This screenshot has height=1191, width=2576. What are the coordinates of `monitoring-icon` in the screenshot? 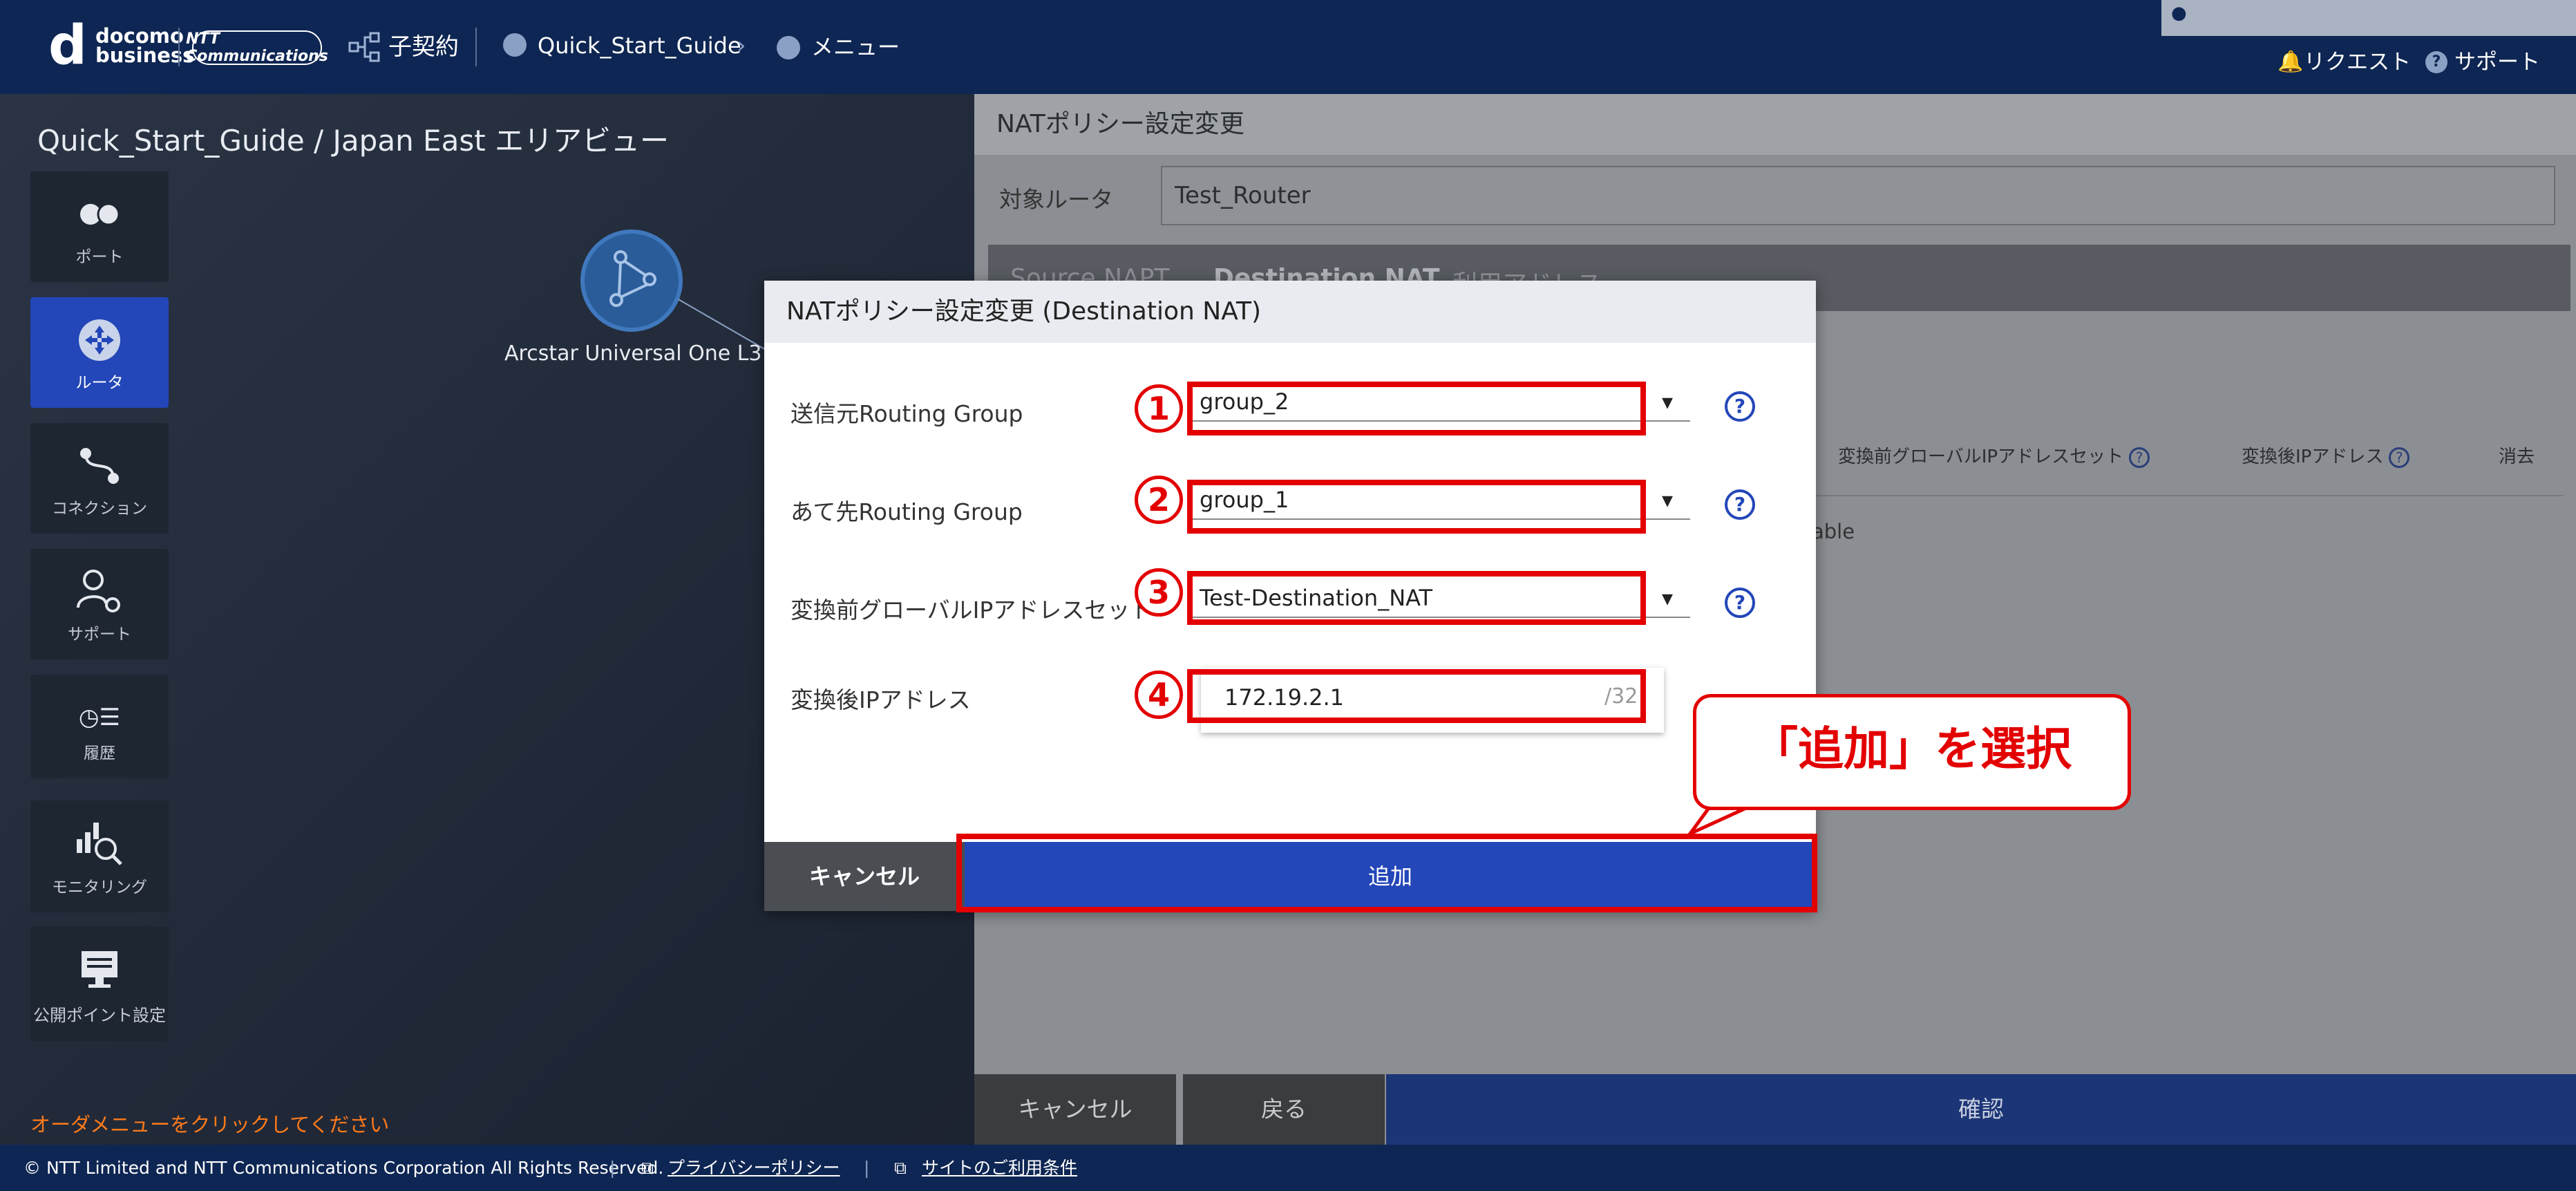 It's located at (99, 844).